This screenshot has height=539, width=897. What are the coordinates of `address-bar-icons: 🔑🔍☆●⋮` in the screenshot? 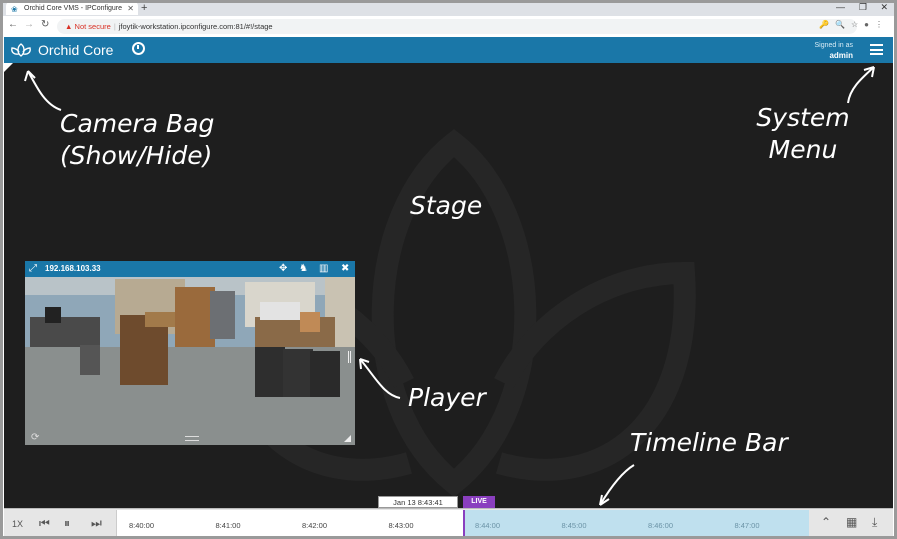 It's located at (854, 24).